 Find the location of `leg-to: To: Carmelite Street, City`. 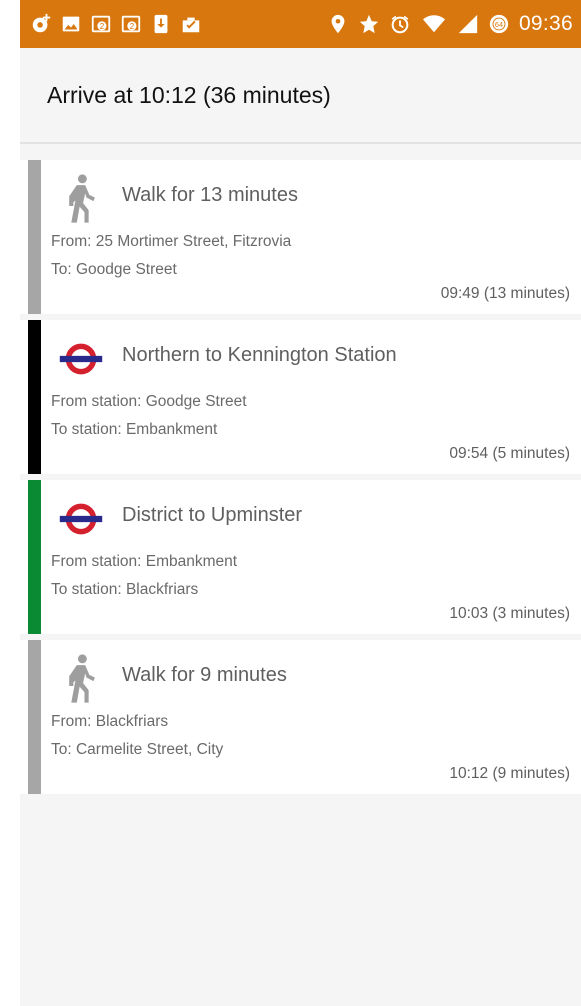

leg-to: To: Carmelite Street, City is located at coordinates (137, 749).